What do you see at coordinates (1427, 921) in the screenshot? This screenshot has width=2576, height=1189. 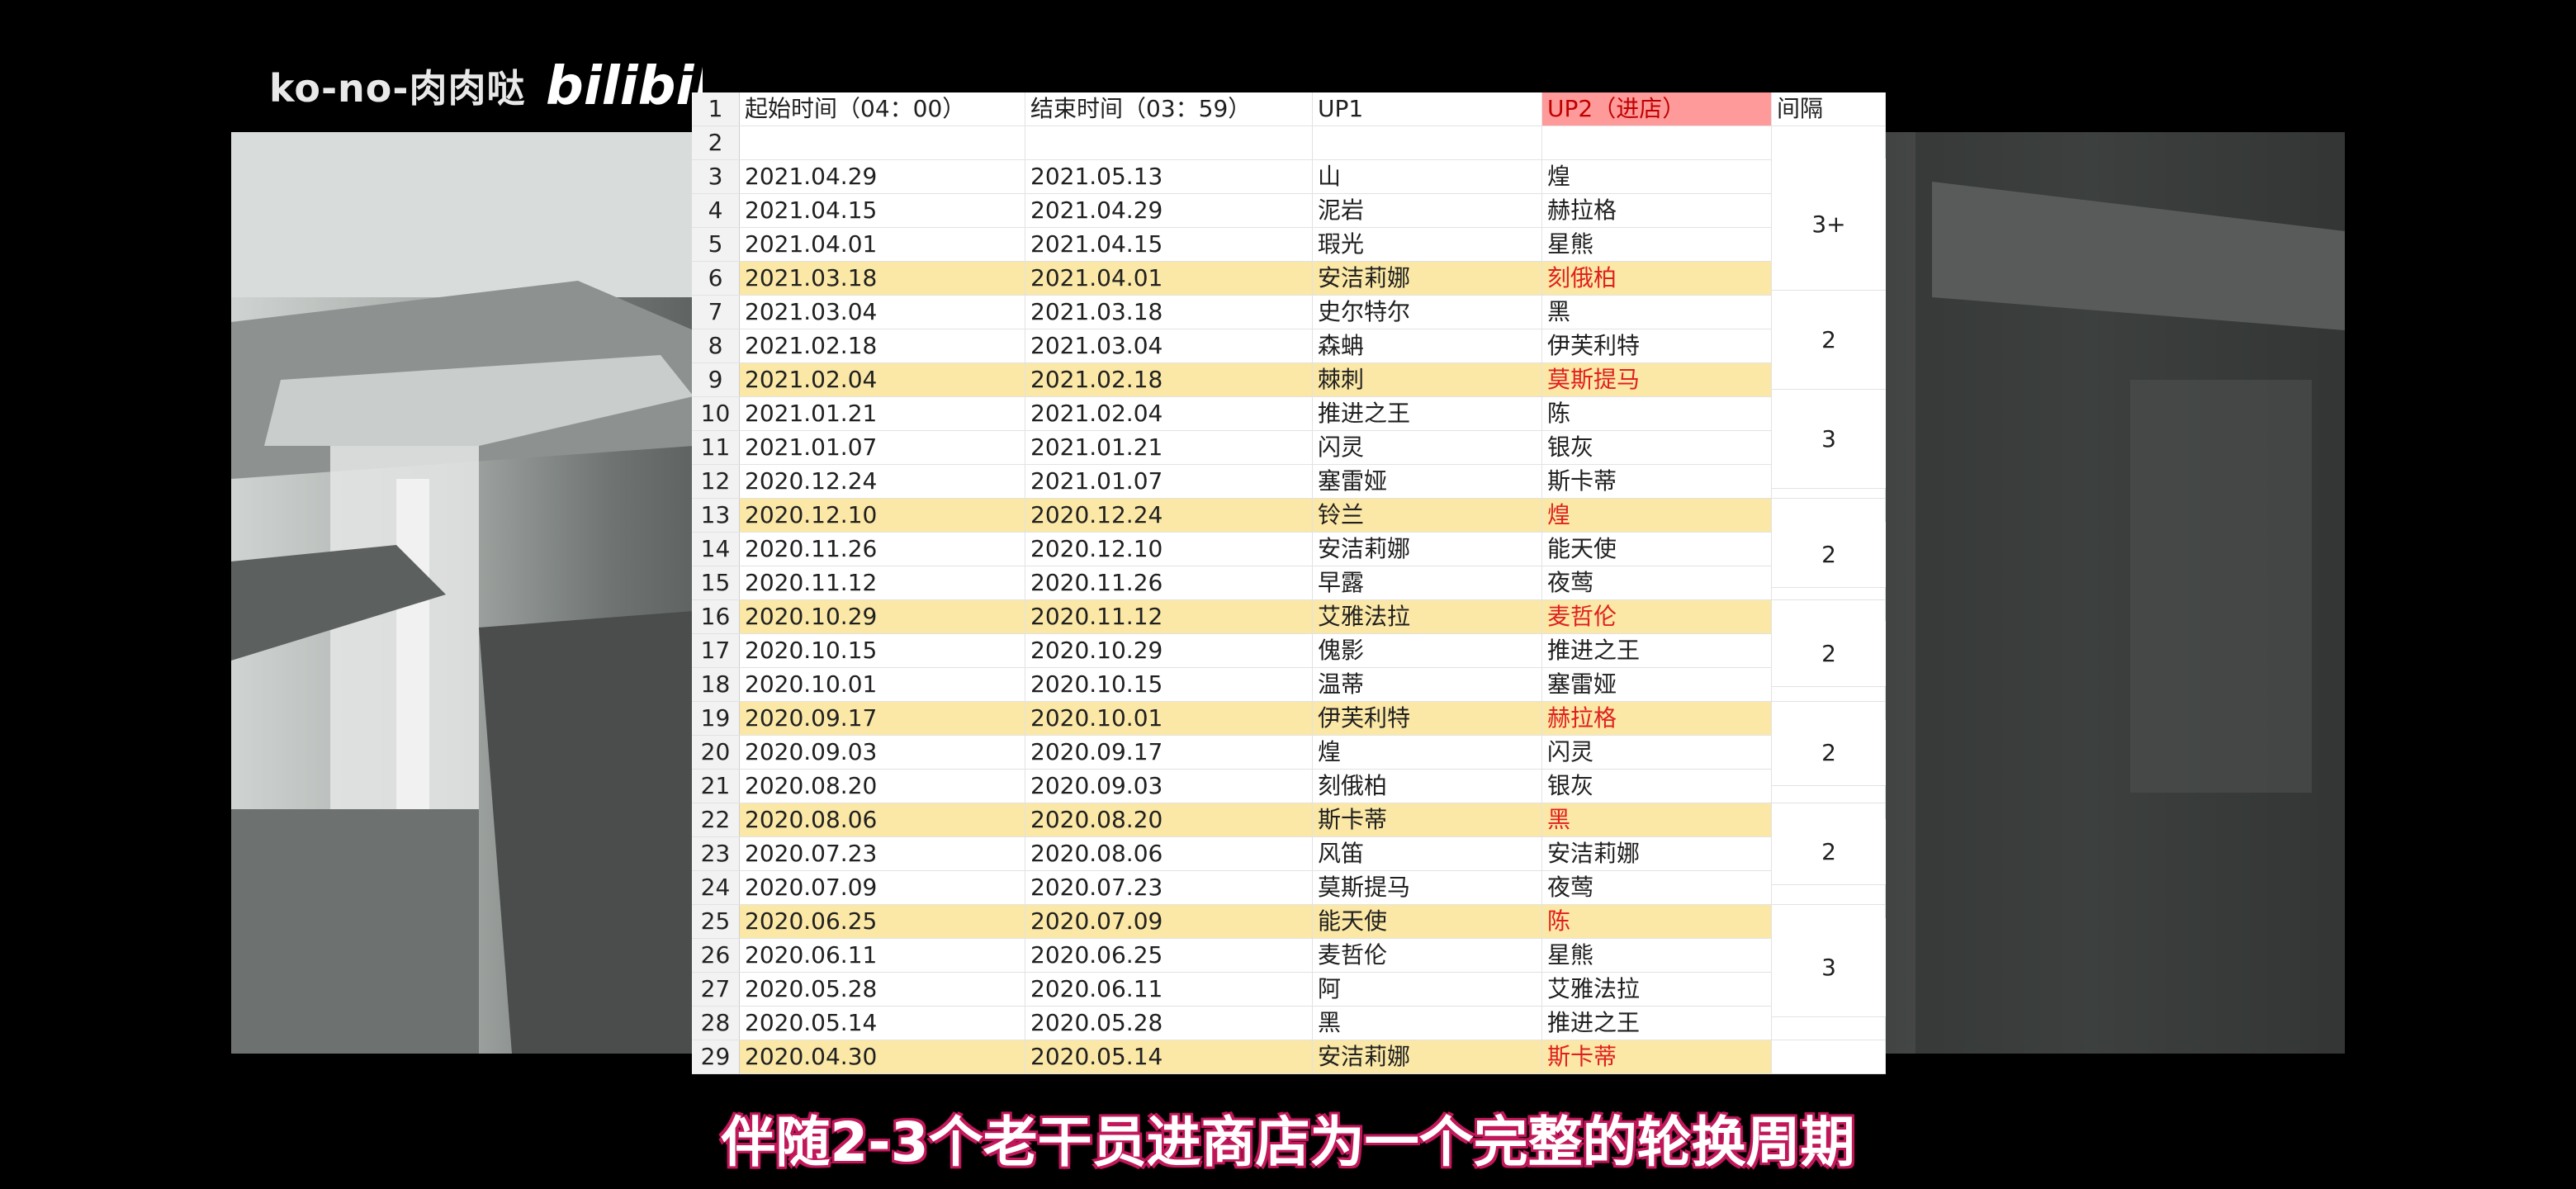 I see `up1-cell: 能天使` at bounding box center [1427, 921].